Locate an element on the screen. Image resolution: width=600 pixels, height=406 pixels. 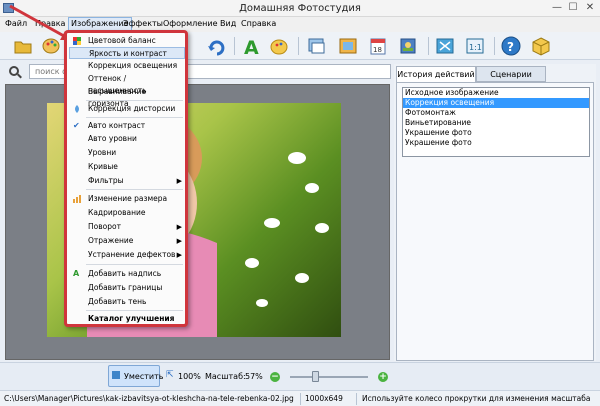
menu-item-add-shadow: Добавить тень is located at coordinates (127, 302).